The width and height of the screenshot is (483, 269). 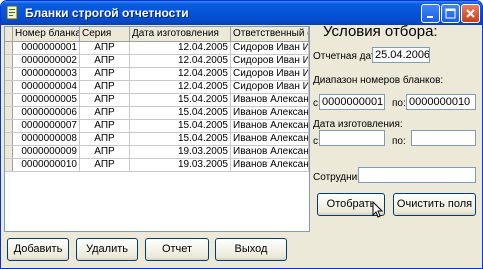 What do you see at coordinates (180, 34) in the screenshot?
I see `column-header-date: Дата изготовления` at bounding box center [180, 34].